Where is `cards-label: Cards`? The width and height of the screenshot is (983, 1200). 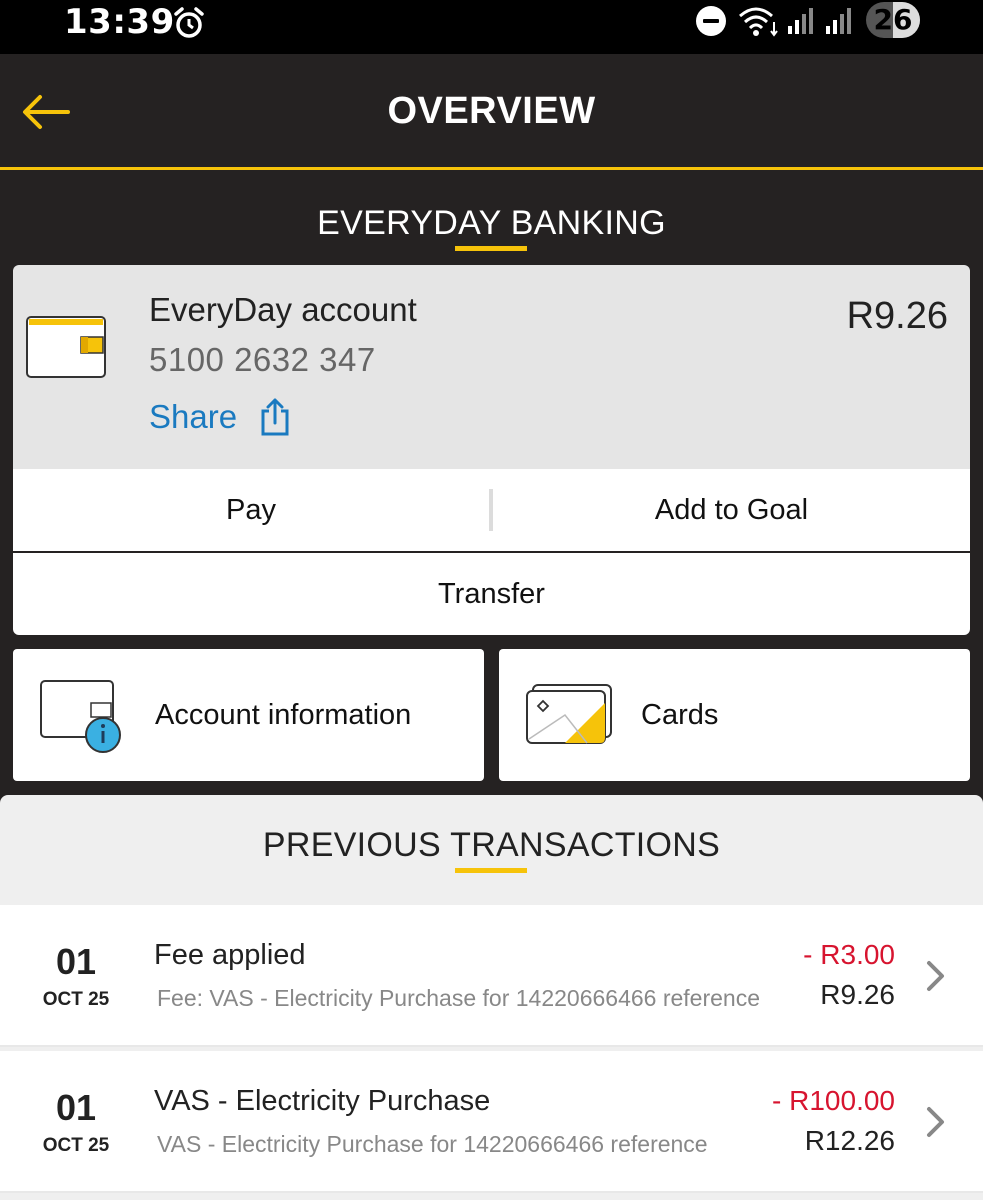 cards-label: Cards is located at coordinates (680, 714).